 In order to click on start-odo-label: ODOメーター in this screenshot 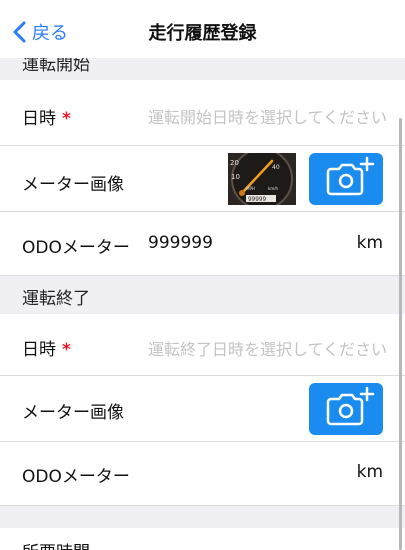, I will do `click(76, 248)`.